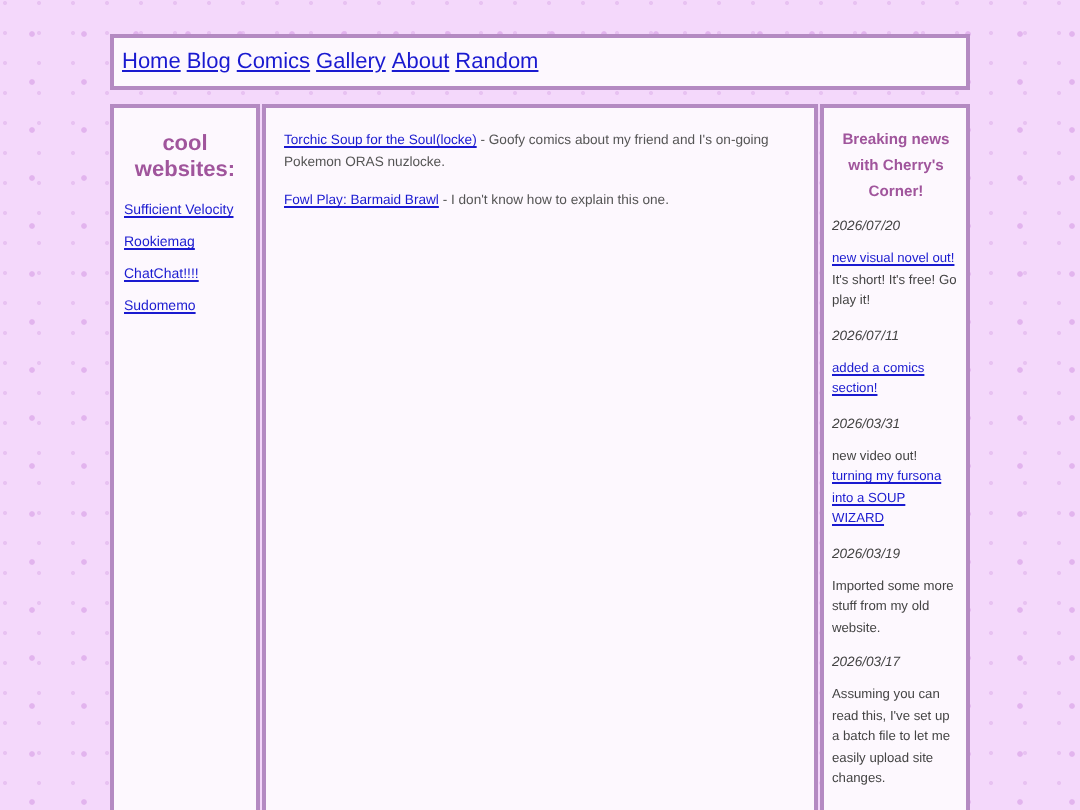  Describe the element at coordinates (351, 62) in the screenshot. I see `nav-link: Gallery` at that location.